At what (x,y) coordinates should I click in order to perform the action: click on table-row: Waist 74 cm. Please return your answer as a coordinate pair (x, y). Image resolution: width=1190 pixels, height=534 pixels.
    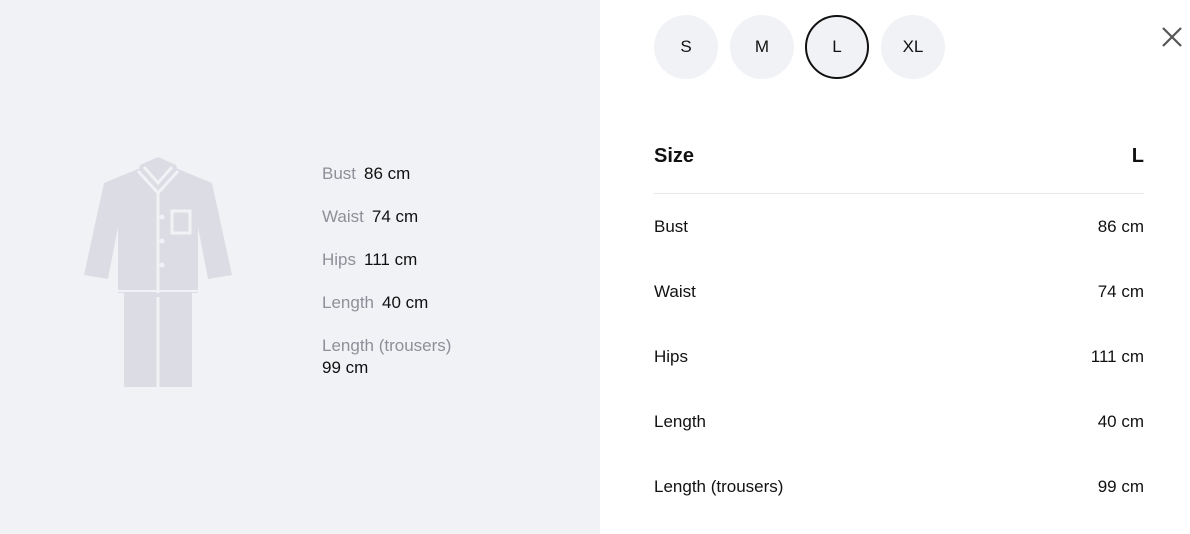
    Looking at the image, I should click on (899, 291).